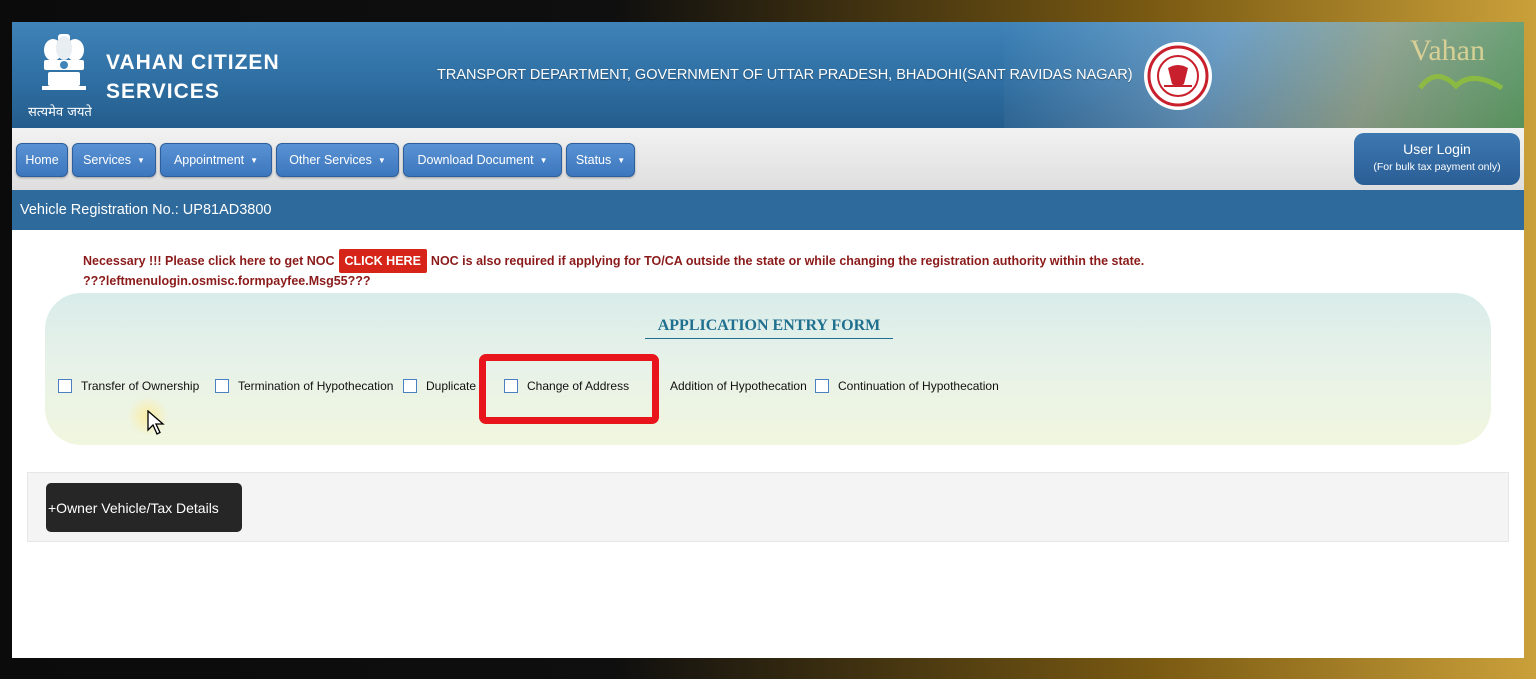  Describe the element at coordinates (451, 386) in the screenshot. I see `option-label: Duplicate` at that location.